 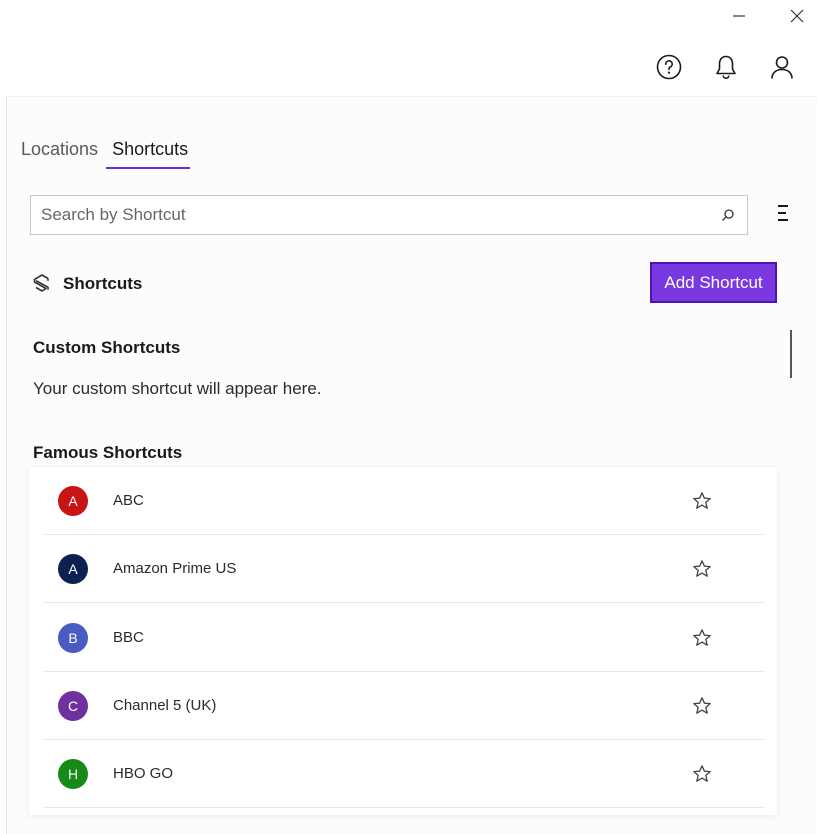 I want to click on list-item-label: HBO GO, so click(x=143, y=773).